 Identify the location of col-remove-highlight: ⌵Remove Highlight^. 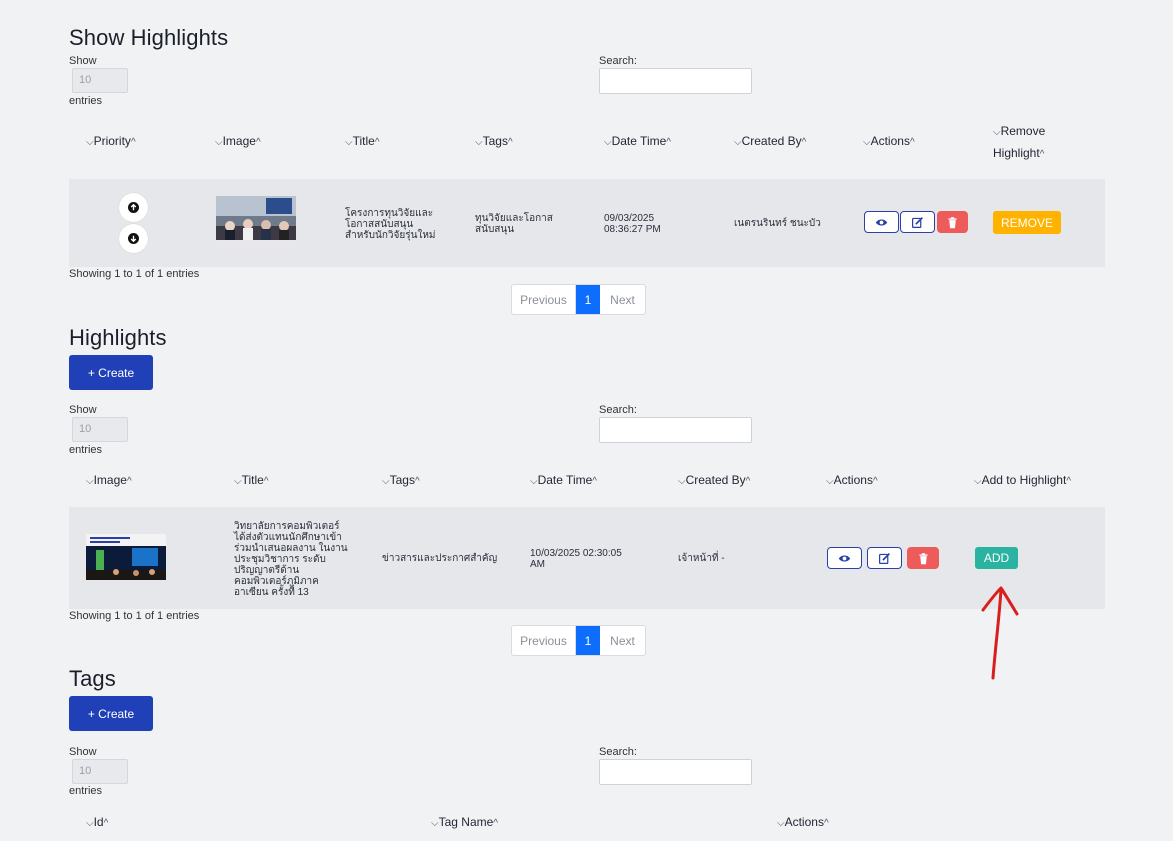
(1019, 143).